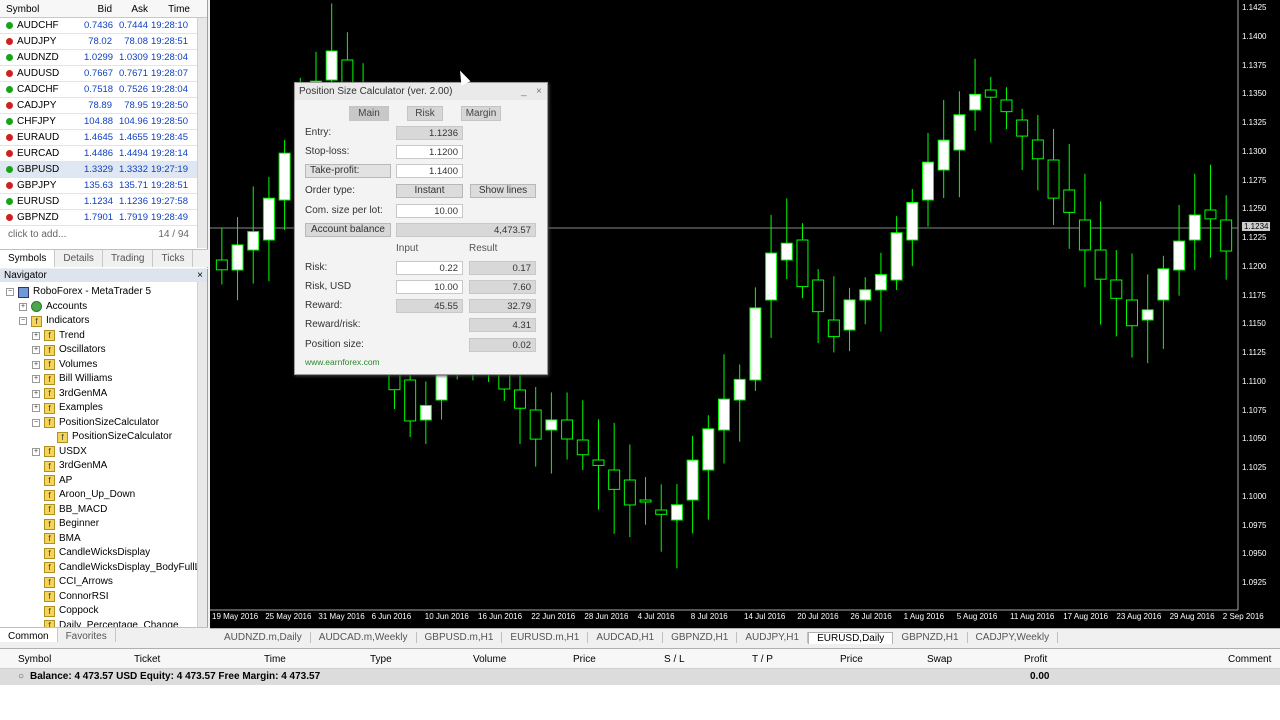 The width and height of the screenshot is (1280, 720). I want to click on col-comment: Comment, so click(1249, 659).